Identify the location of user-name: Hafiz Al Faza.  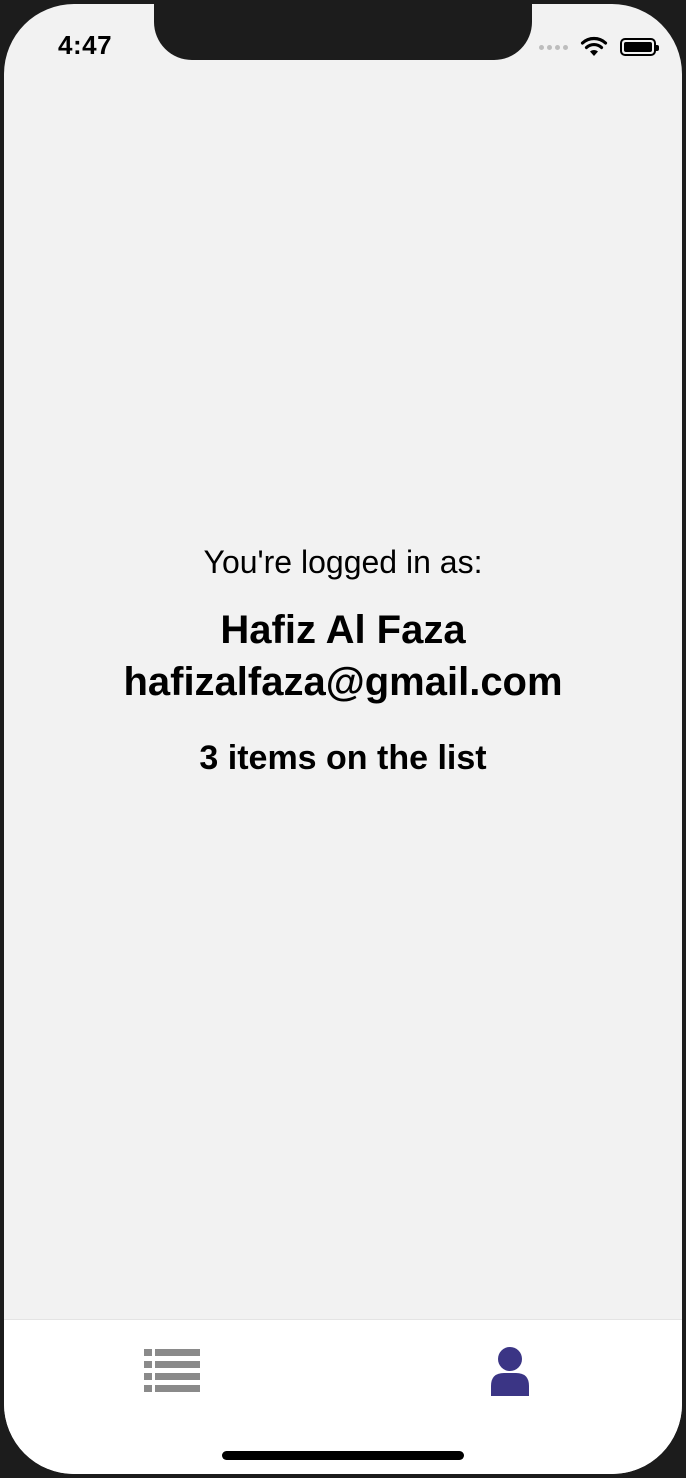
(343, 630).